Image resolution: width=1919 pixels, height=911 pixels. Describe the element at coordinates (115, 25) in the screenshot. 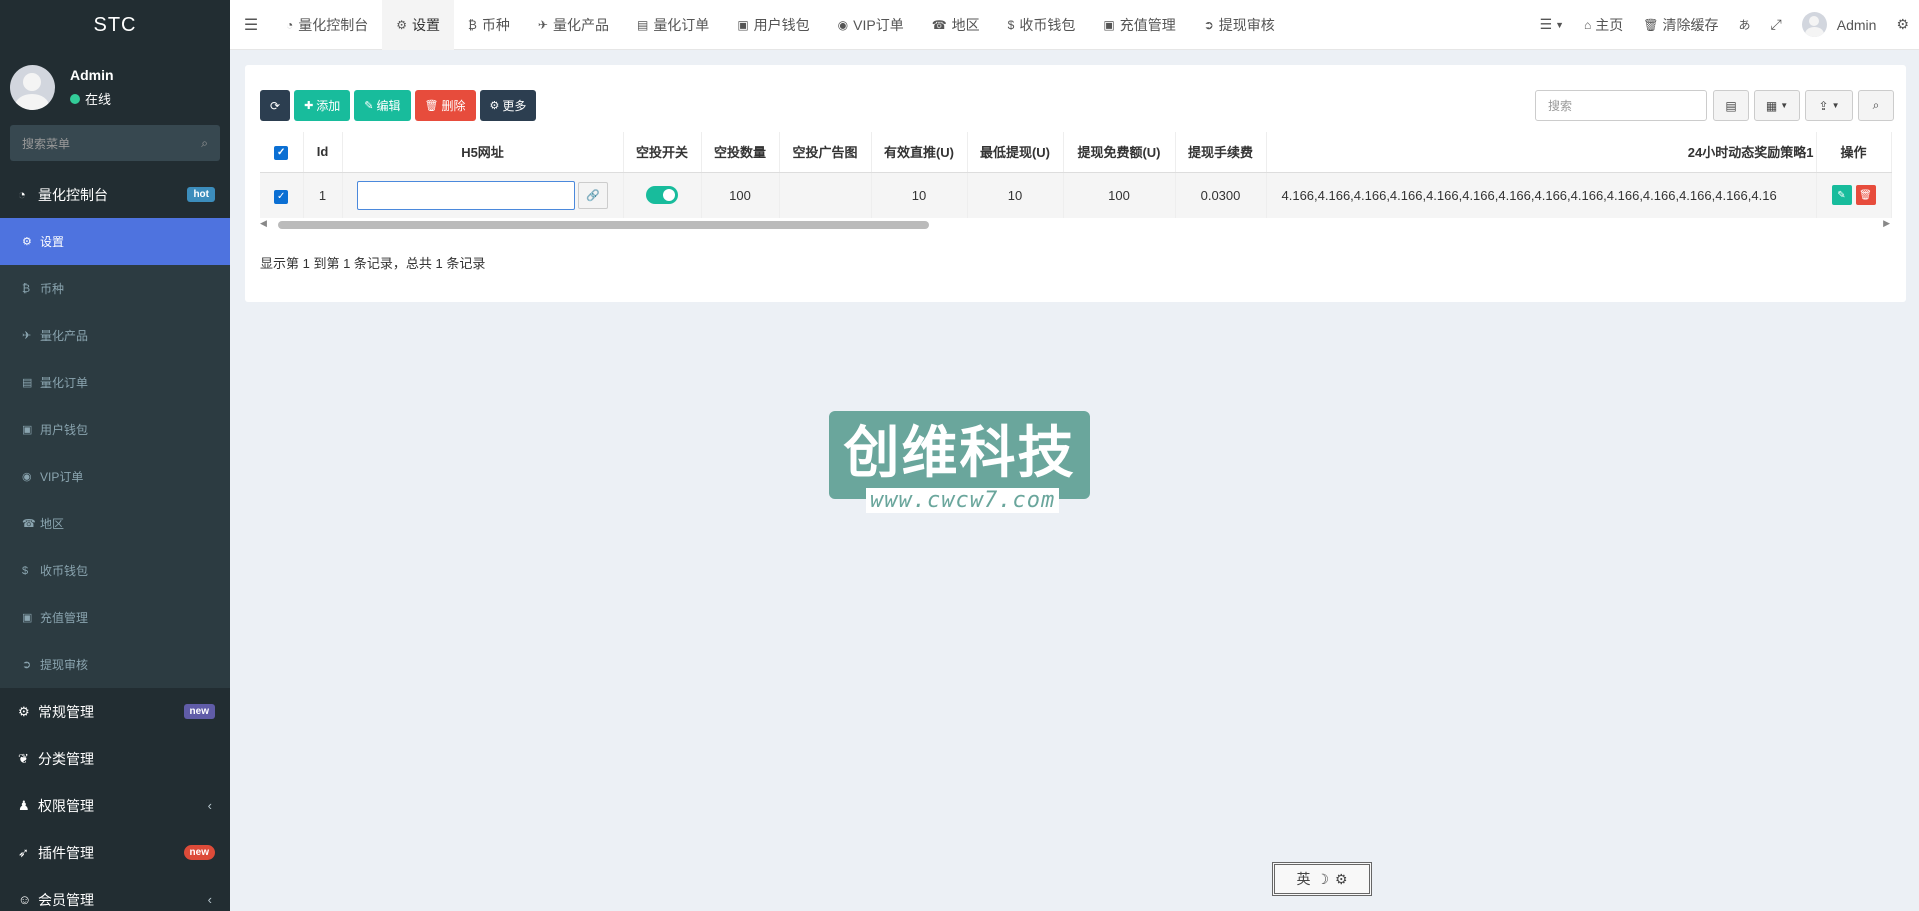

I see `app-logo: STC` at that location.